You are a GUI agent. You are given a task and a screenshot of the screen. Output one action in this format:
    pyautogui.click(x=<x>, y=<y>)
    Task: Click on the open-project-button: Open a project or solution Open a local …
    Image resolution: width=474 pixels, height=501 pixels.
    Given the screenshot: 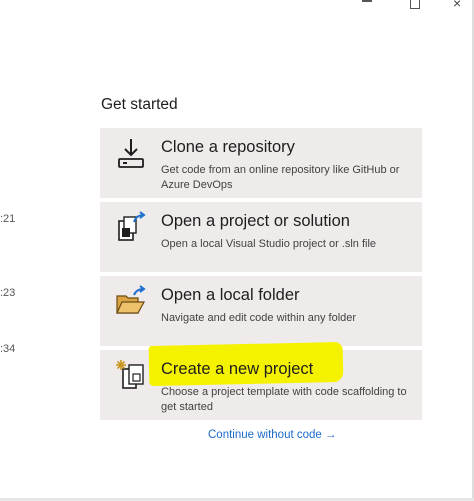 What is the action you would take?
    pyautogui.click(x=261, y=237)
    